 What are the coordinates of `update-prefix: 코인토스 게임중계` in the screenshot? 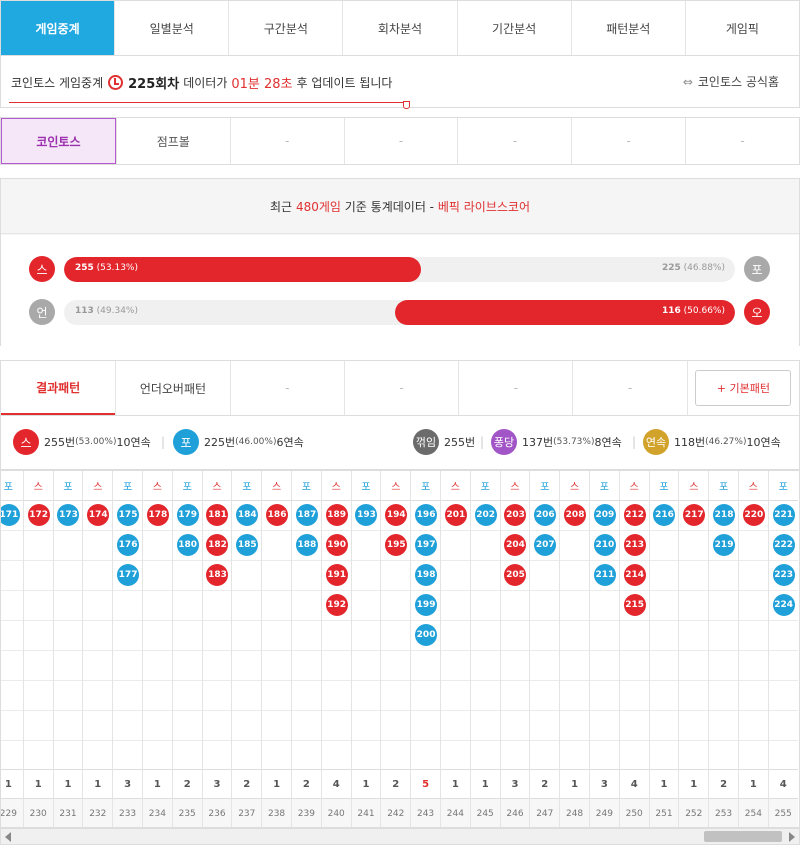 It's located at (57, 83).